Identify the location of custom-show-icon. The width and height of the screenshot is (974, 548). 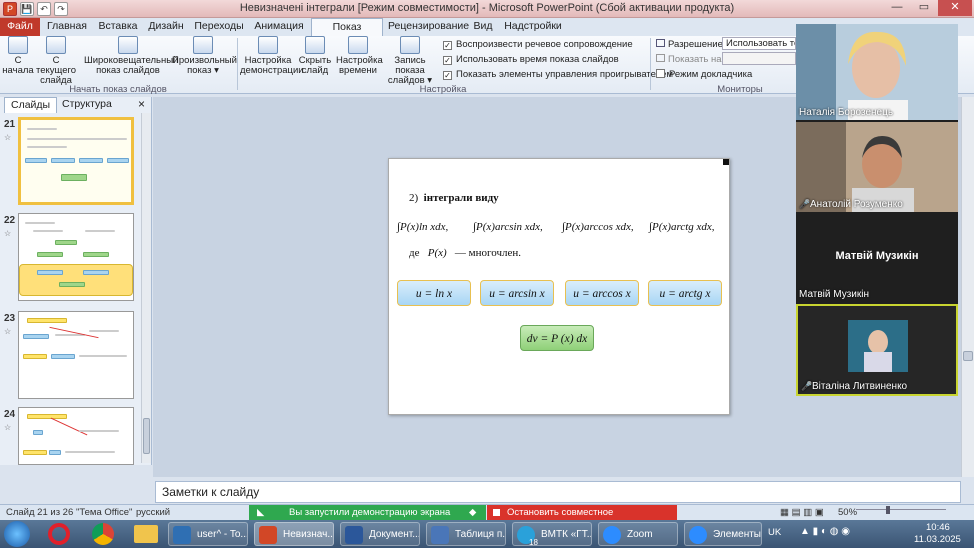
(203, 45).